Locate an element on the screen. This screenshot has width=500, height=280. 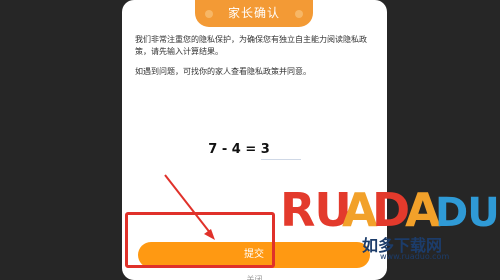
svg-text: D is located at coordinates (390, 209).